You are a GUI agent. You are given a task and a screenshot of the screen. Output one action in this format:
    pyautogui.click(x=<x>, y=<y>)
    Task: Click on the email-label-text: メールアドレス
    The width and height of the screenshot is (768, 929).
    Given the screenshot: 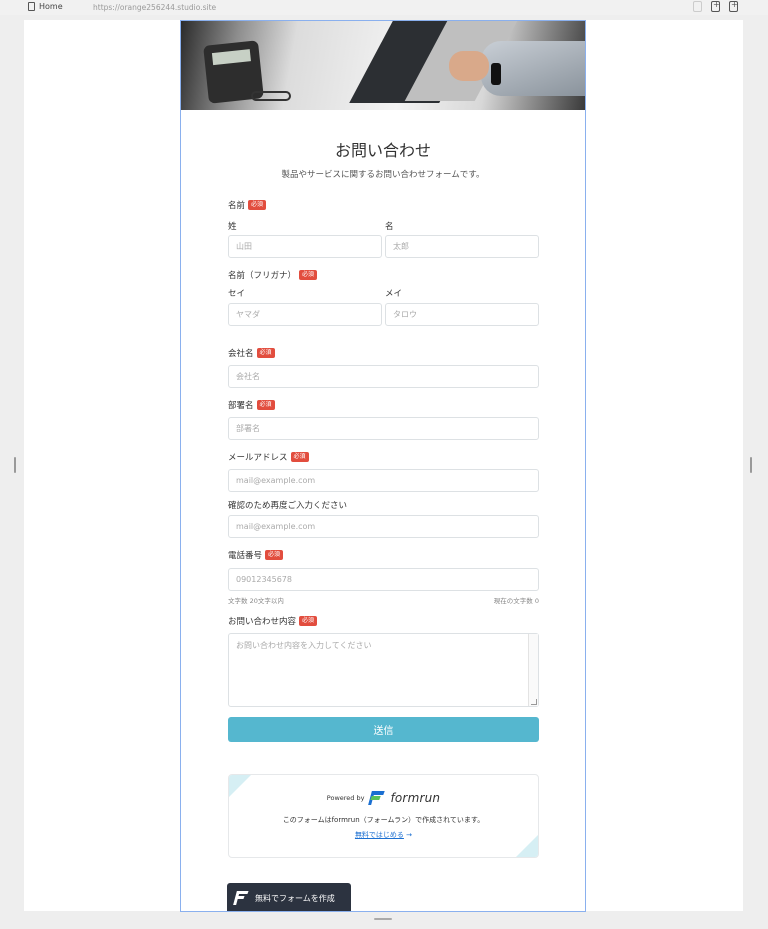 What is the action you would take?
    pyautogui.click(x=258, y=458)
    